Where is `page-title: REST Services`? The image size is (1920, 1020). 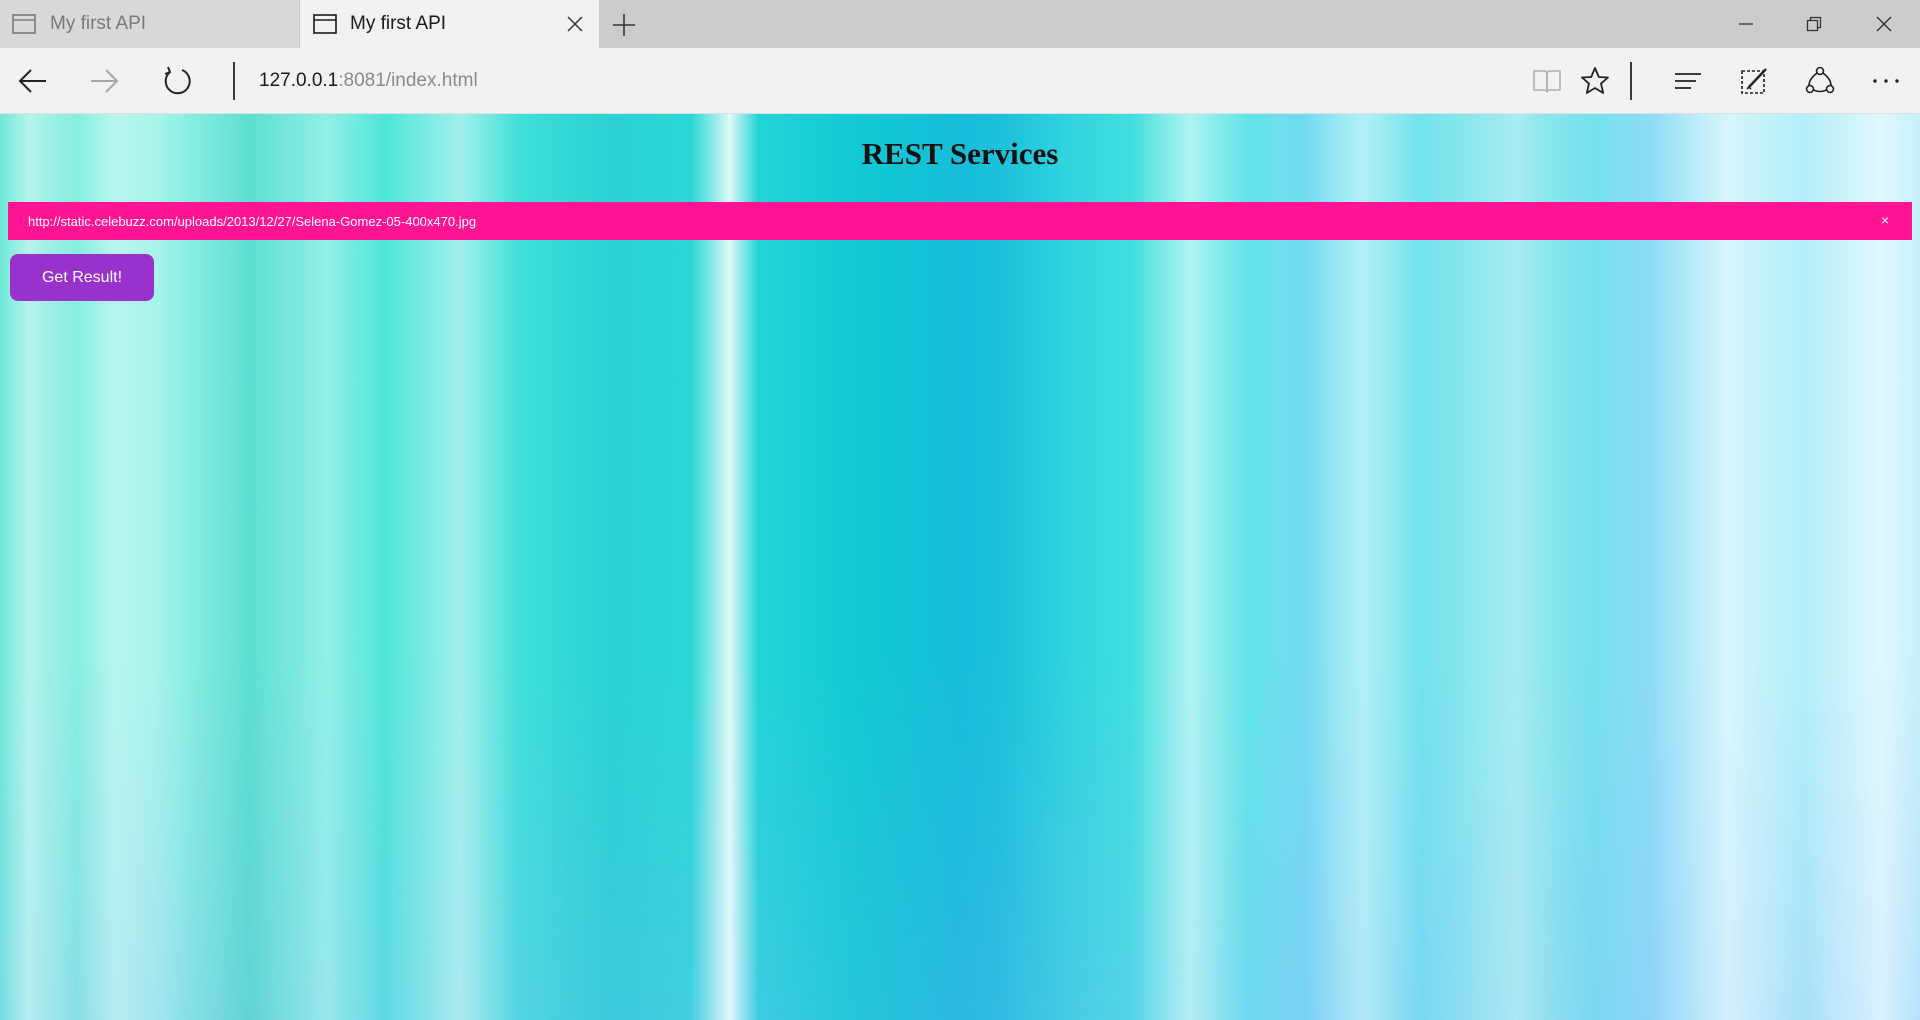 page-title: REST Services is located at coordinates (960, 153).